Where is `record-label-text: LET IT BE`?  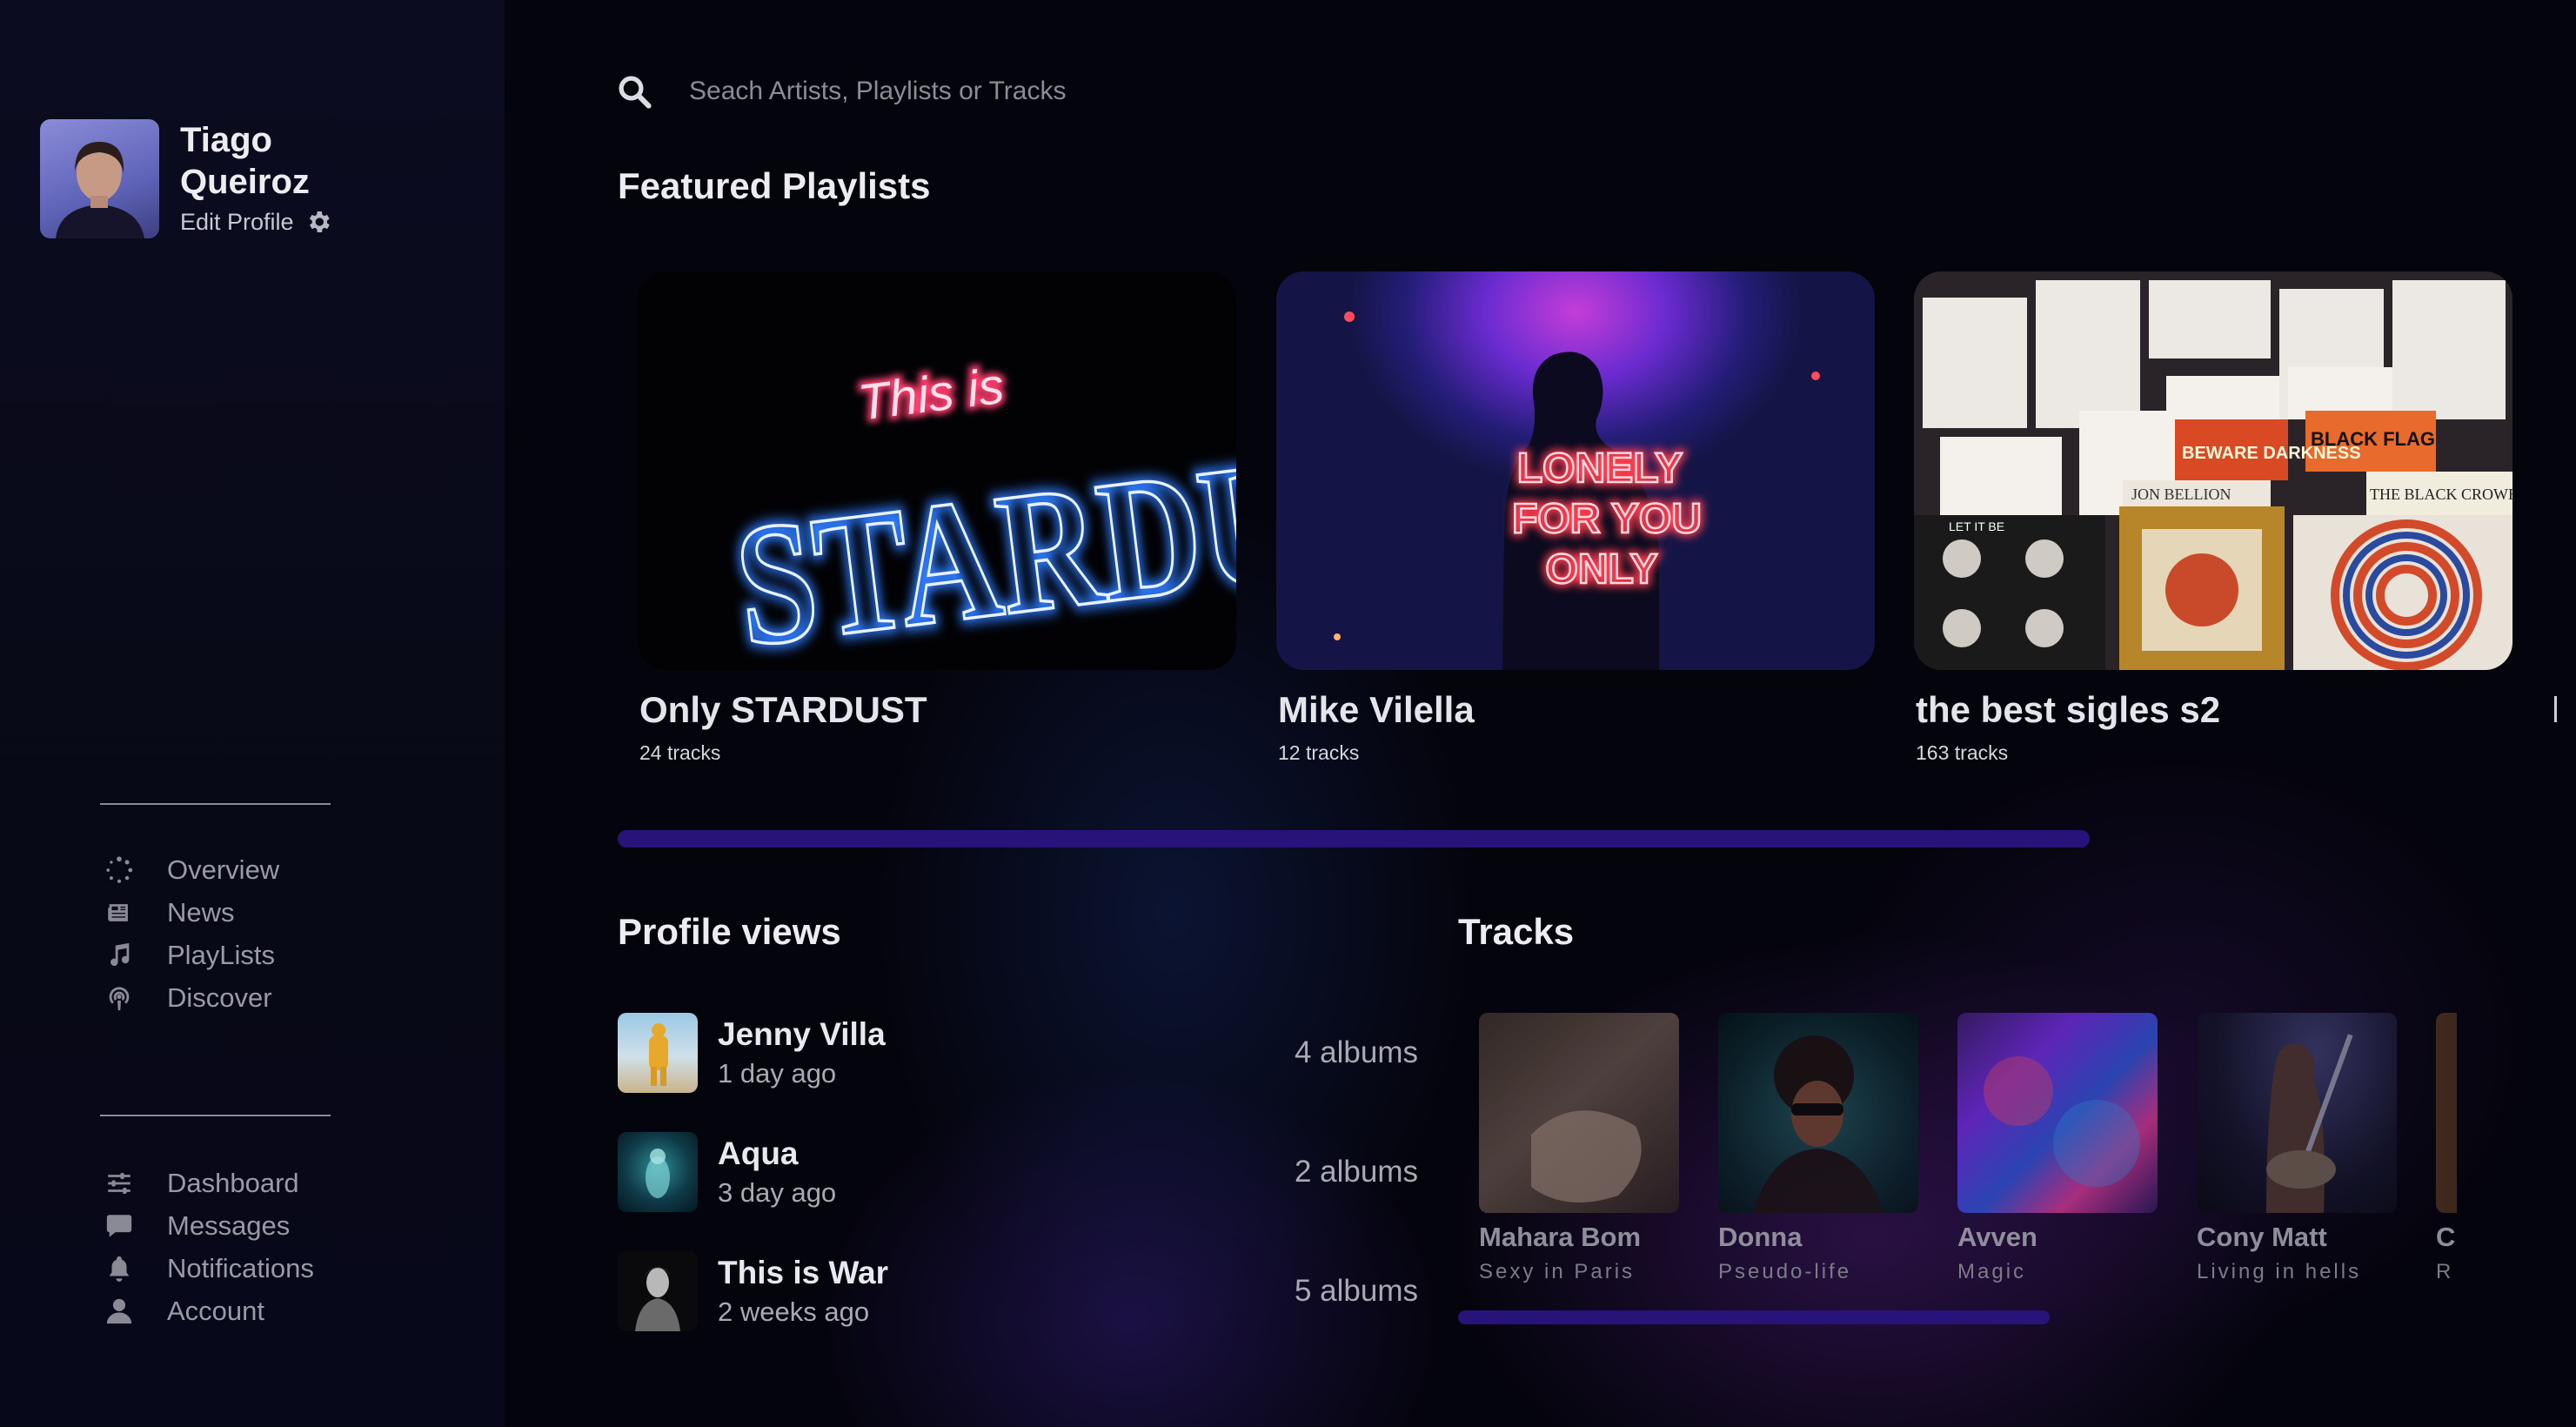 record-label-text: LET IT BE is located at coordinates (1976, 526).